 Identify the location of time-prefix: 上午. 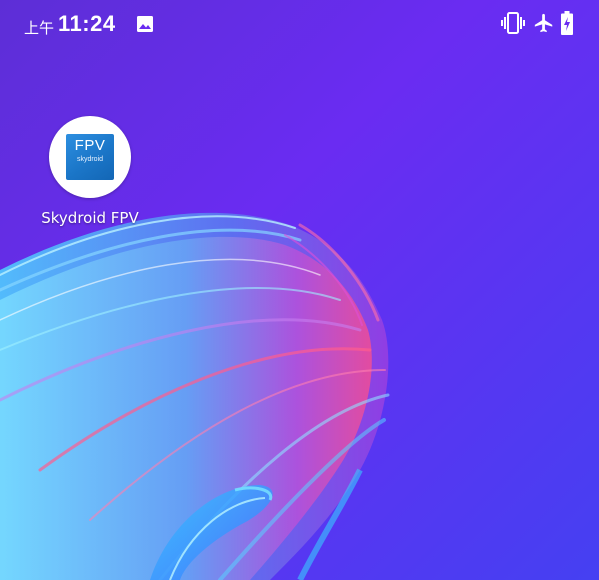
(39, 28).